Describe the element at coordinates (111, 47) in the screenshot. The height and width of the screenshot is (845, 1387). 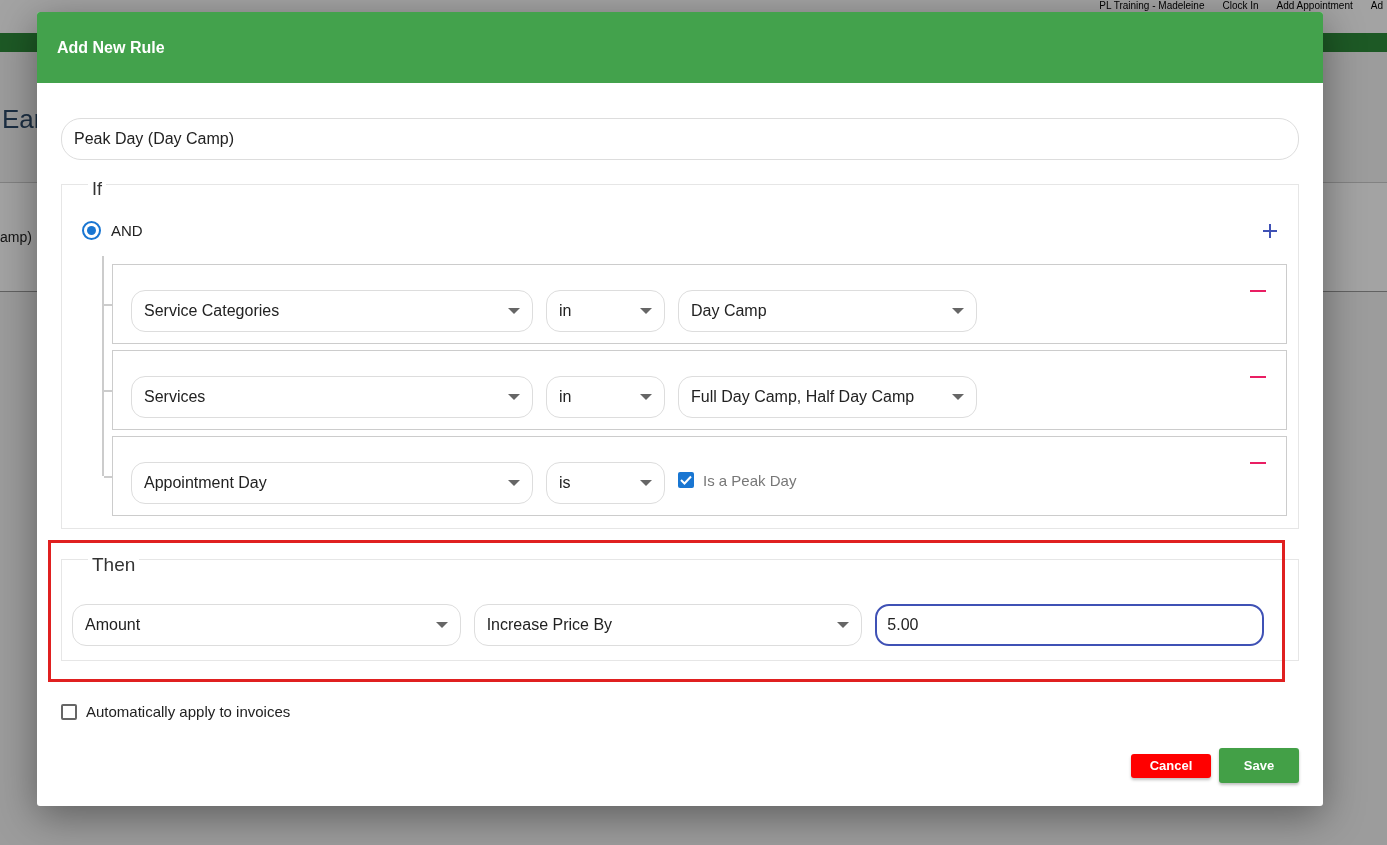
I see `dialog-title: Add New Rule` at that location.